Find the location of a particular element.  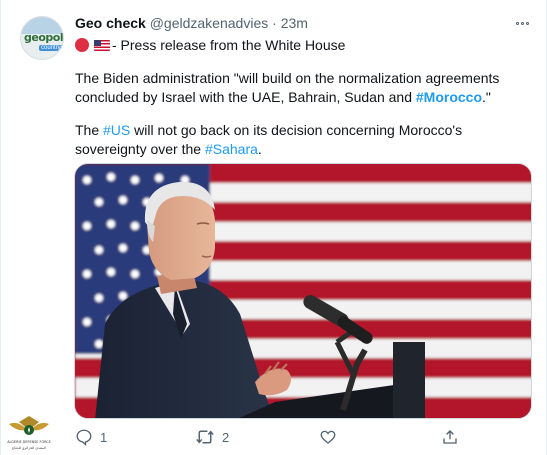

red-circle-emoji is located at coordinates (82, 45).